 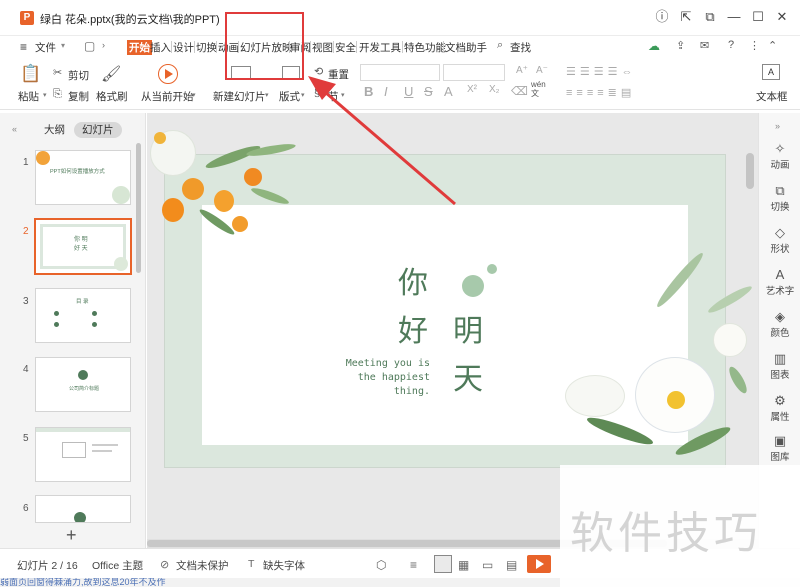 What do you see at coordinates (138, 208) in the screenshot?
I see `thumb-scrollbar` at bounding box center [138, 208].